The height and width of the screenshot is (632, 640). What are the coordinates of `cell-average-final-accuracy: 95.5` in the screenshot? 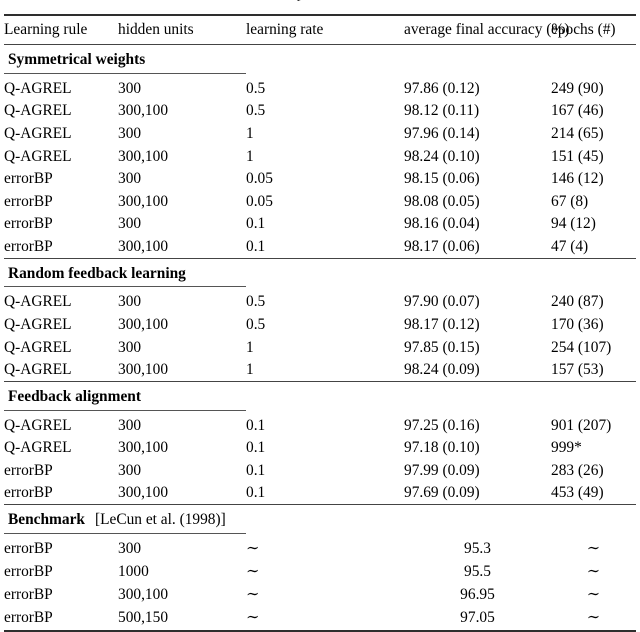 It's located at (477, 571).